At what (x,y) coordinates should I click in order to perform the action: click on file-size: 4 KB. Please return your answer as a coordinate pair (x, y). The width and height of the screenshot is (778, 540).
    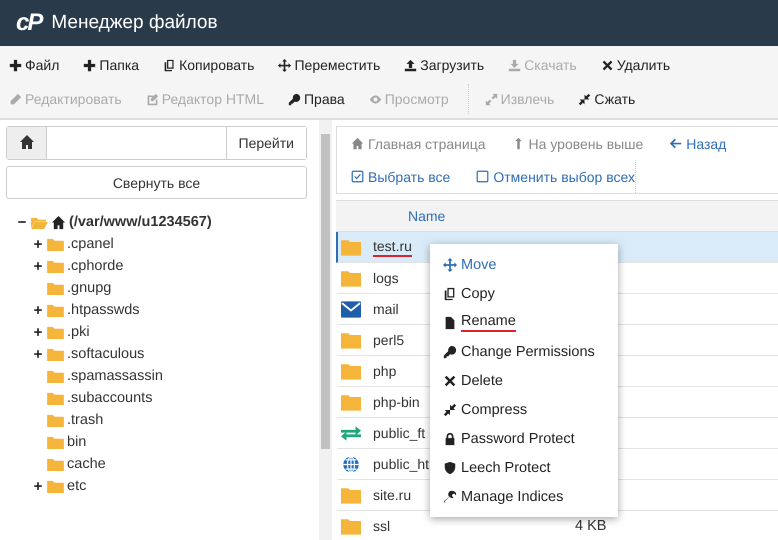
    Looking at the image, I should click on (590, 526).